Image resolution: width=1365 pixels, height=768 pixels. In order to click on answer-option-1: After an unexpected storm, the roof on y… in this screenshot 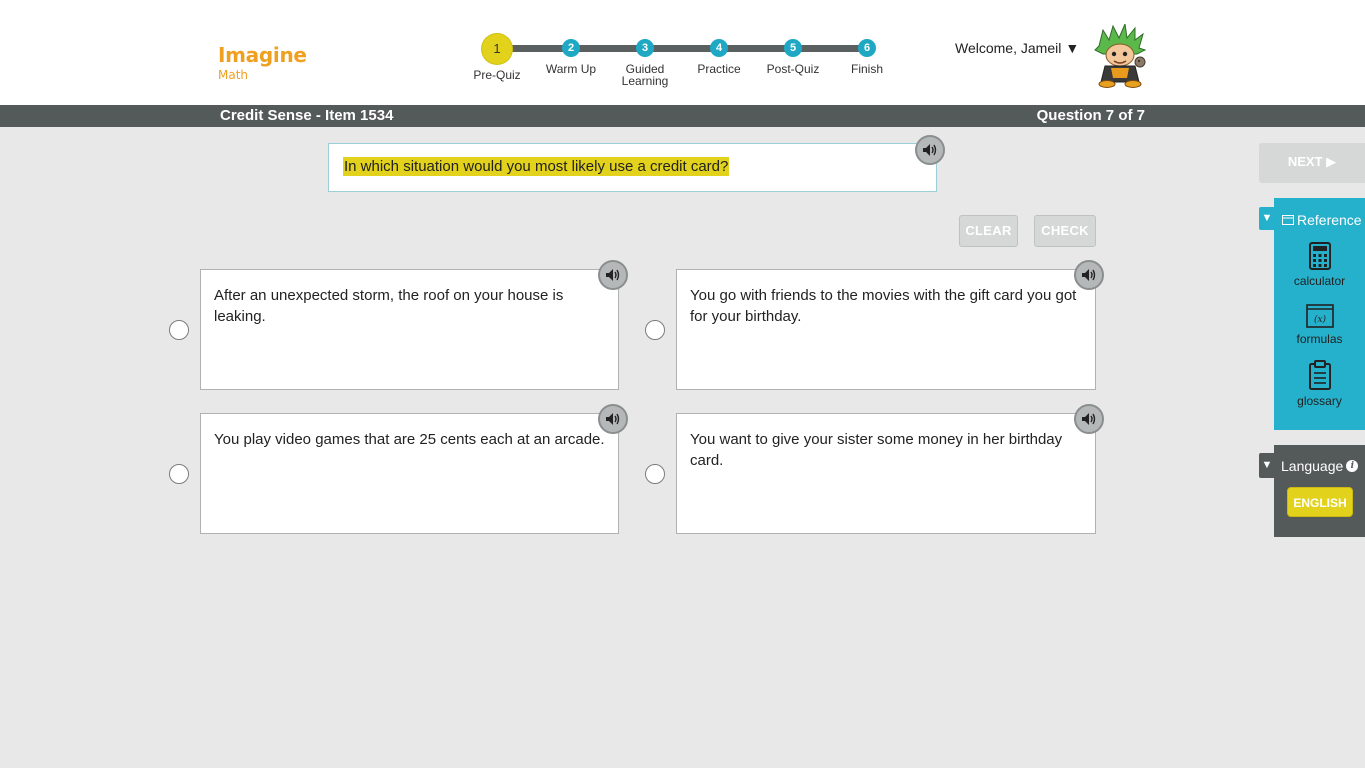, I will do `click(409, 329)`.